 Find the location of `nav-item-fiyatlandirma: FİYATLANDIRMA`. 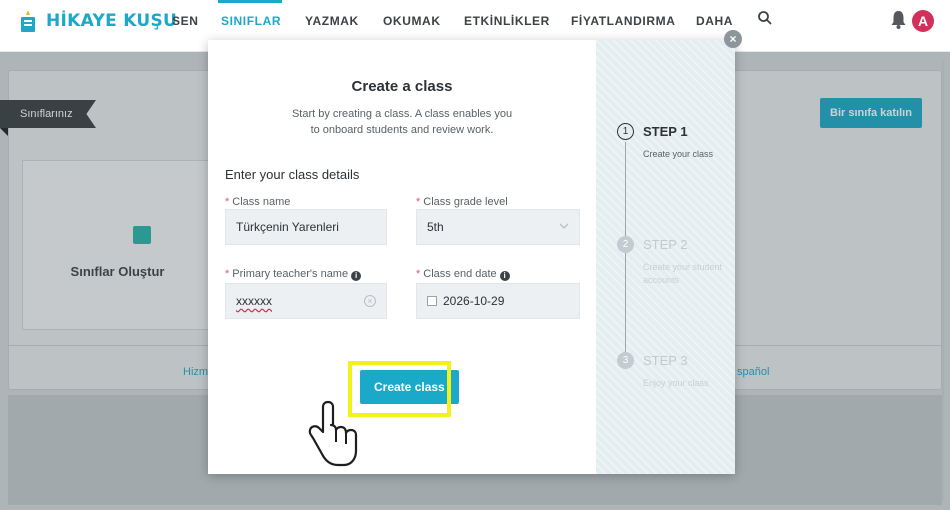

nav-item-fiyatlandirma: FİYATLANDIRMA is located at coordinates (623, 21).